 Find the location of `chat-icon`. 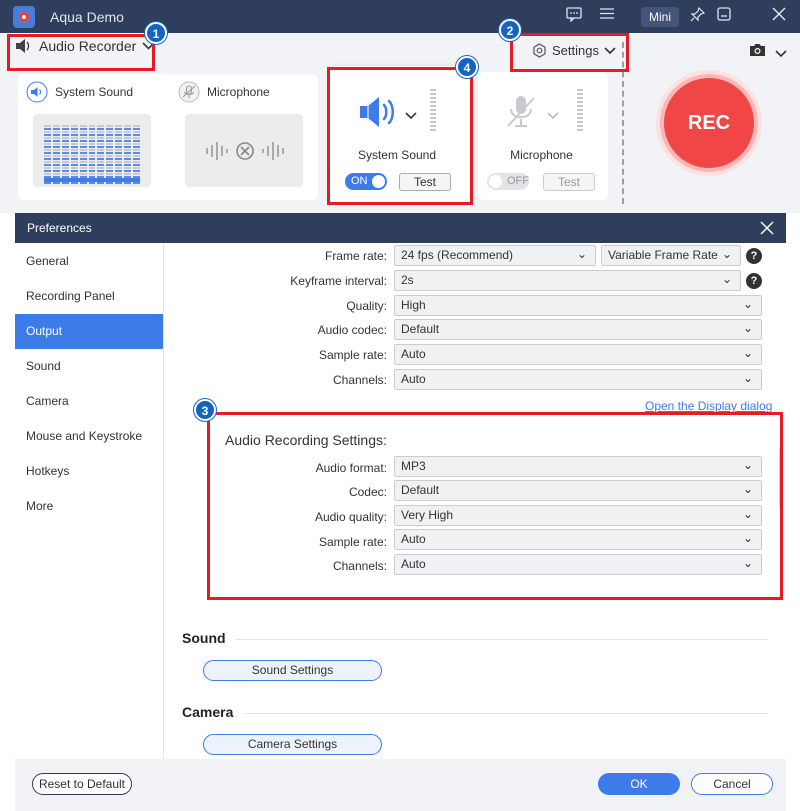

chat-icon is located at coordinates (574, 16).